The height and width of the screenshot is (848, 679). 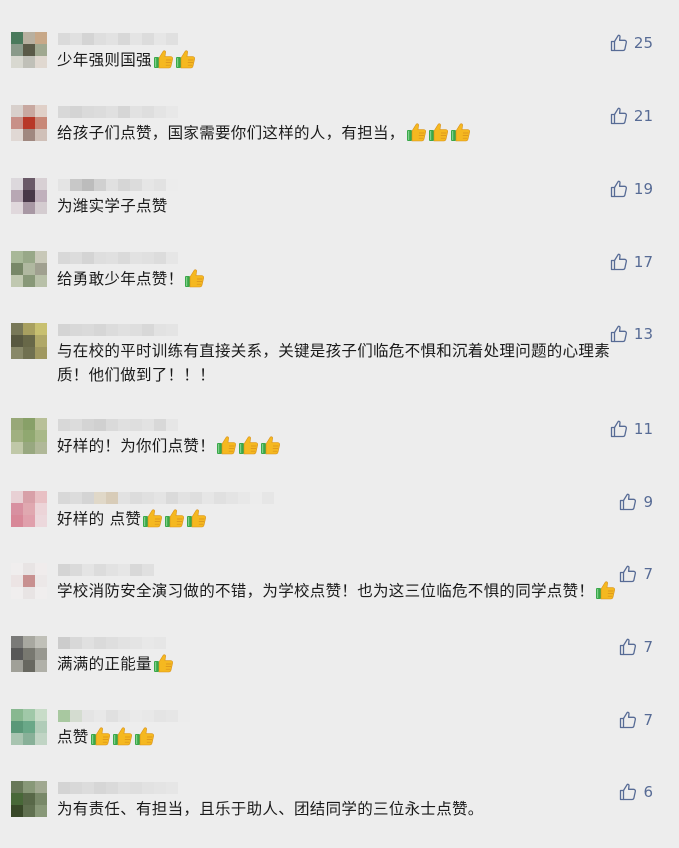 What do you see at coordinates (631, 334) in the screenshot?
I see `like-button: 13` at bounding box center [631, 334].